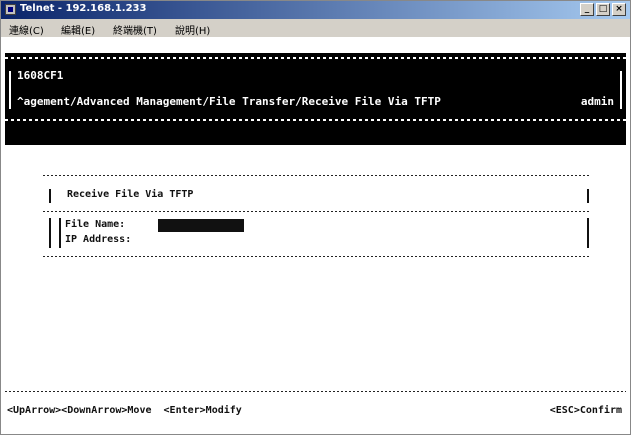 This screenshot has width=631, height=435. What do you see at coordinates (315, 58) in the screenshot?
I see `header-top-border` at bounding box center [315, 58].